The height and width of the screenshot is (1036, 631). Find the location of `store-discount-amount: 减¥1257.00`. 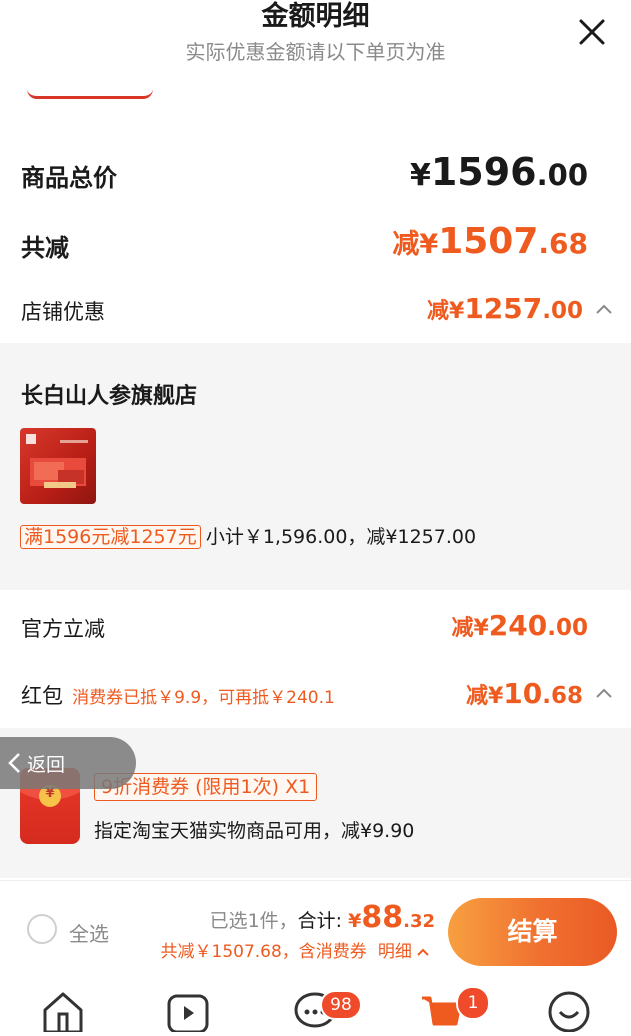

store-discount-amount: 减¥1257.00 is located at coordinates (505, 308).